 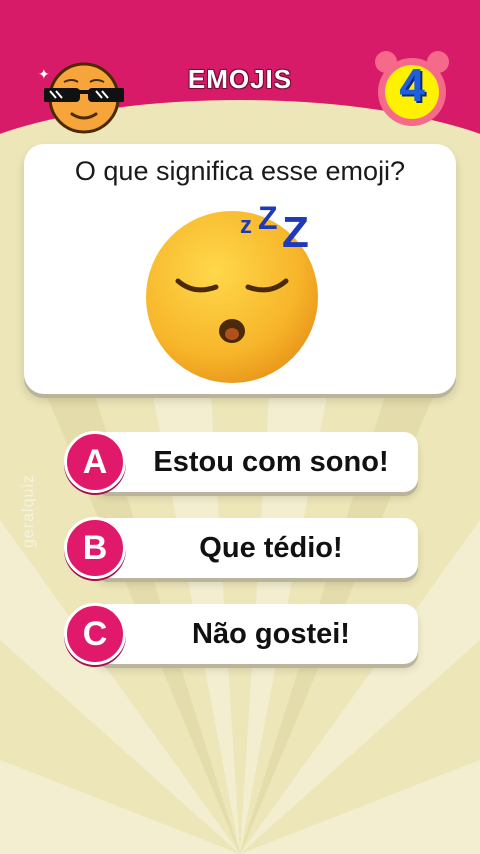 What do you see at coordinates (95, 462) in the screenshot?
I see `answer-letter-badge: A` at bounding box center [95, 462].